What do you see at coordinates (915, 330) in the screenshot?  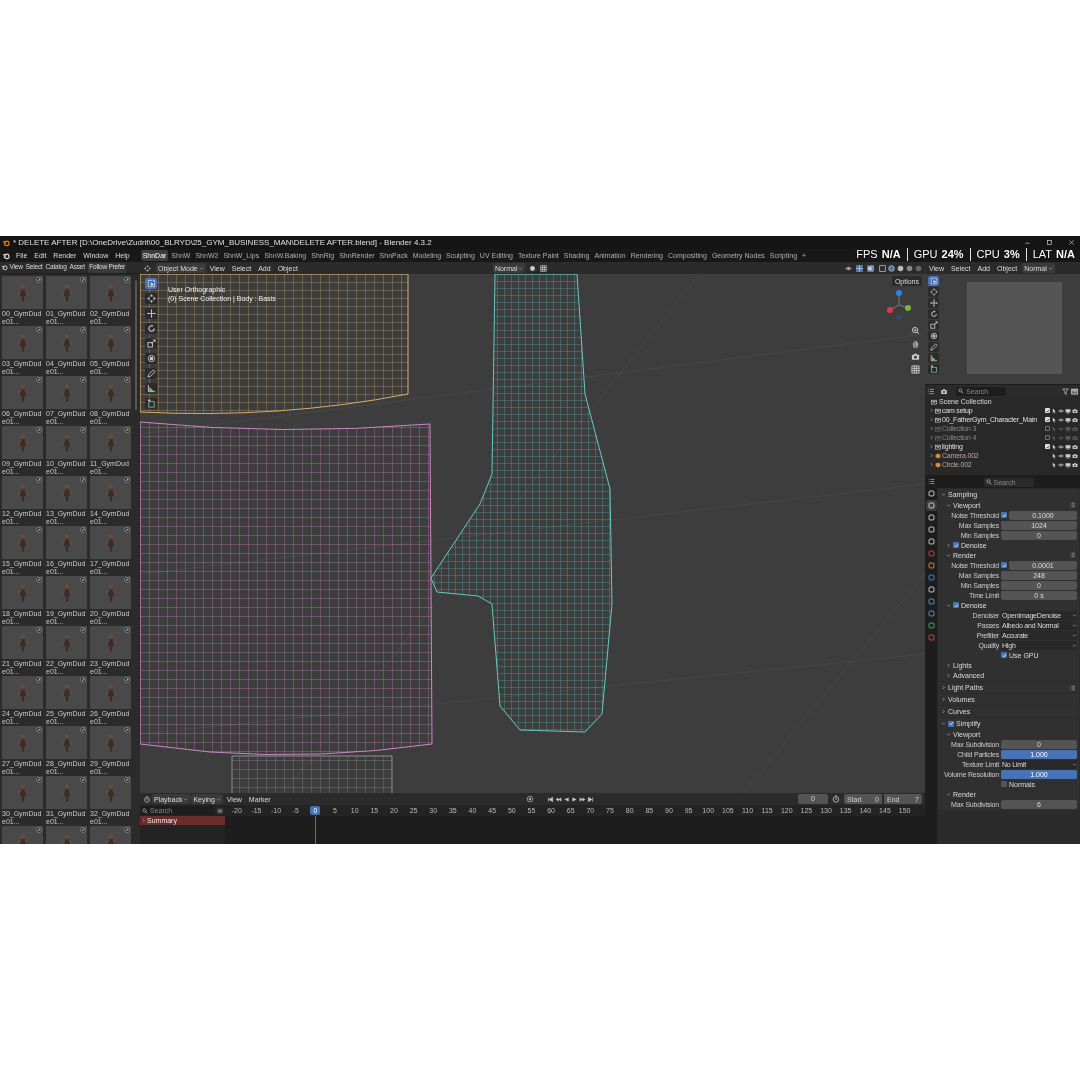 I see `zoom-icon` at bounding box center [915, 330].